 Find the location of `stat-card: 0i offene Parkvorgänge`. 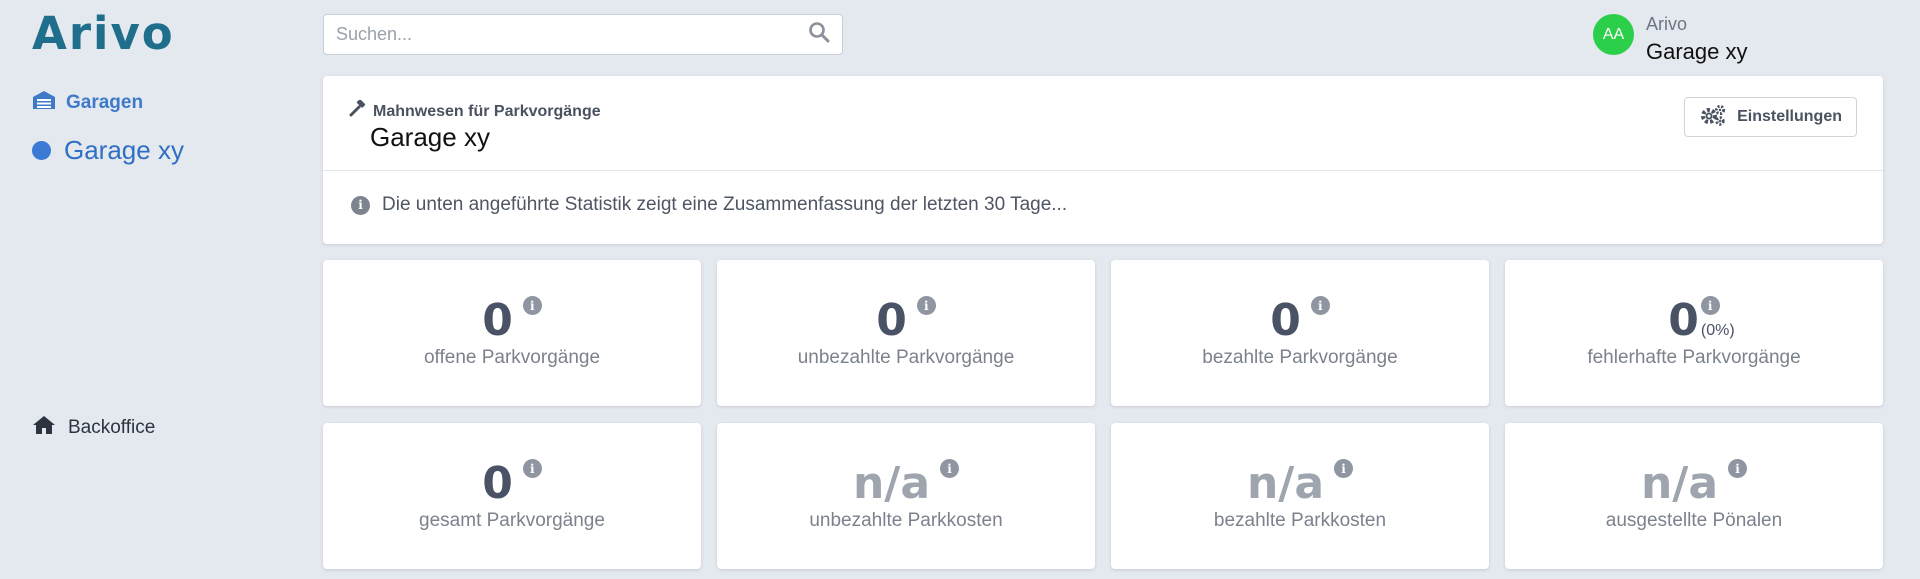

stat-card: 0i offene Parkvorgänge is located at coordinates (512, 333).